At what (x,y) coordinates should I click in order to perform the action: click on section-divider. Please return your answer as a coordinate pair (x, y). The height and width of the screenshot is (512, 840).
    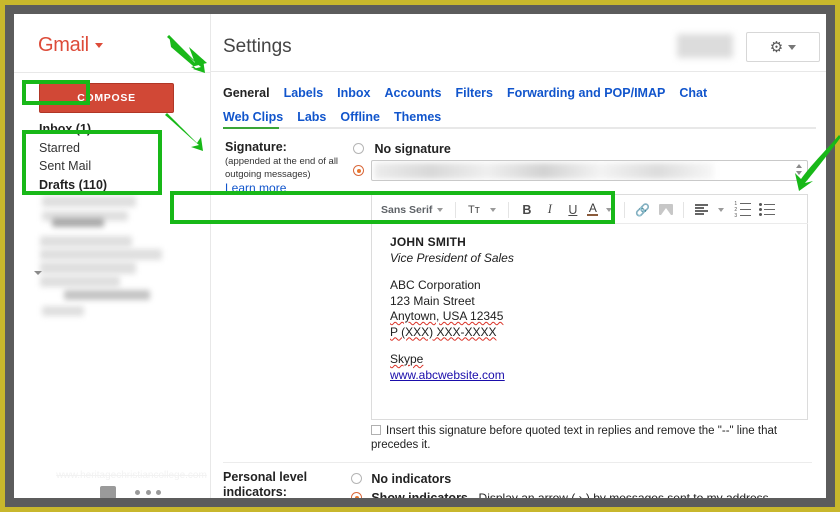
    Looking at the image, I should click on (517, 462).